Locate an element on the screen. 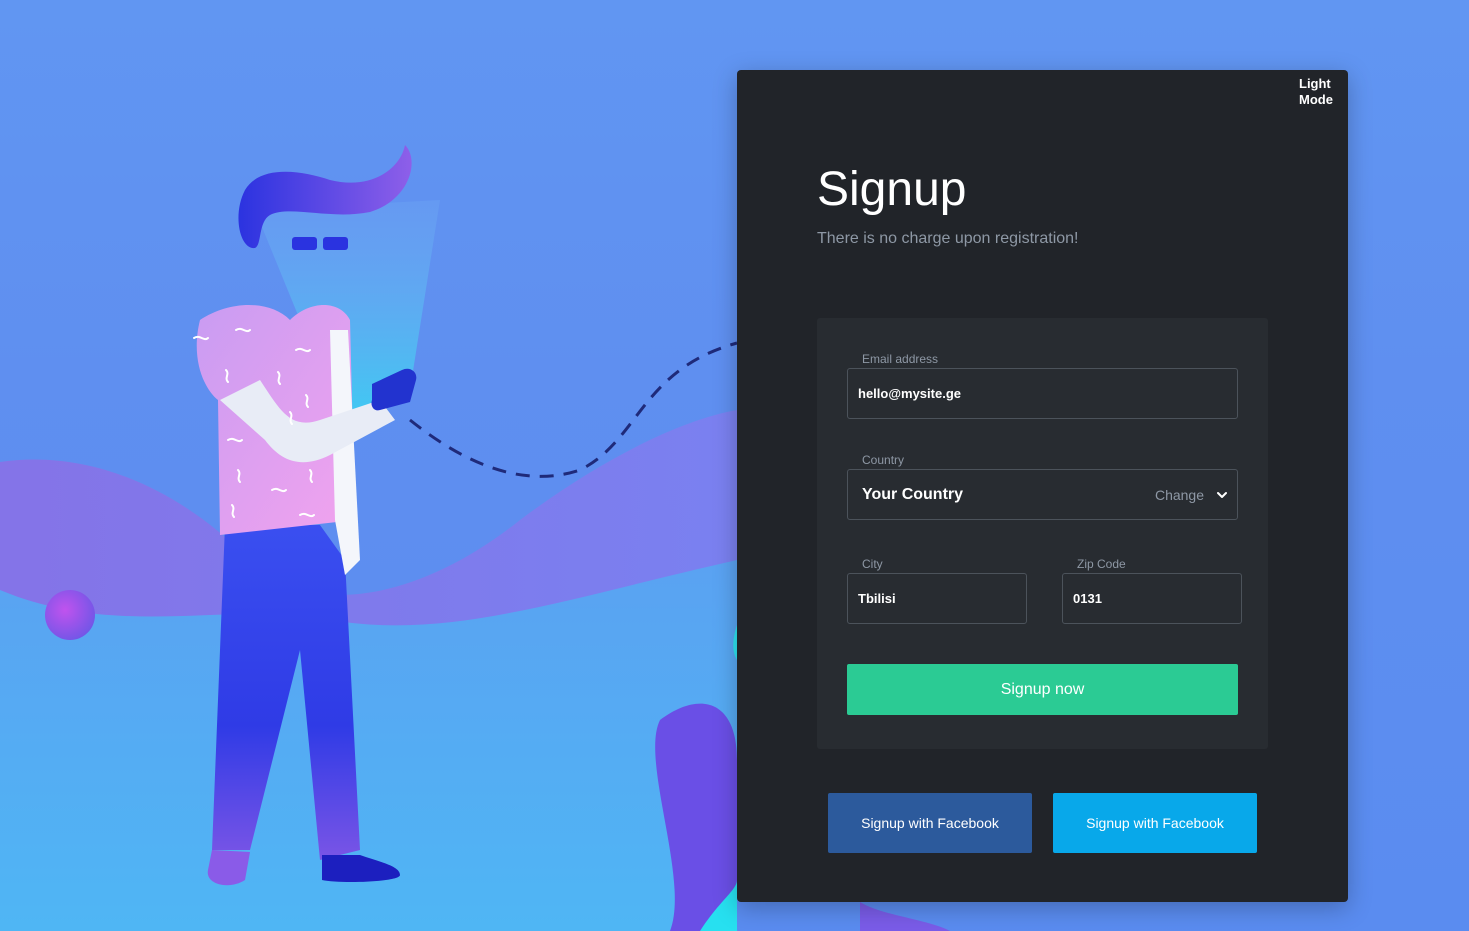 The height and width of the screenshot is (931, 1469). page-subtitle: There is no charge upon registration! is located at coordinates (948, 238).